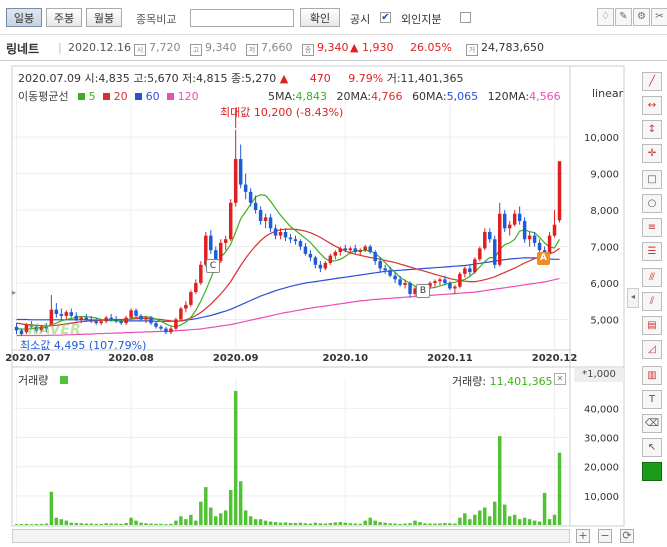  What do you see at coordinates (560, 379) in the screenshot?
I see `volume-close-icon: ✕` at bounding box center [560, 379].